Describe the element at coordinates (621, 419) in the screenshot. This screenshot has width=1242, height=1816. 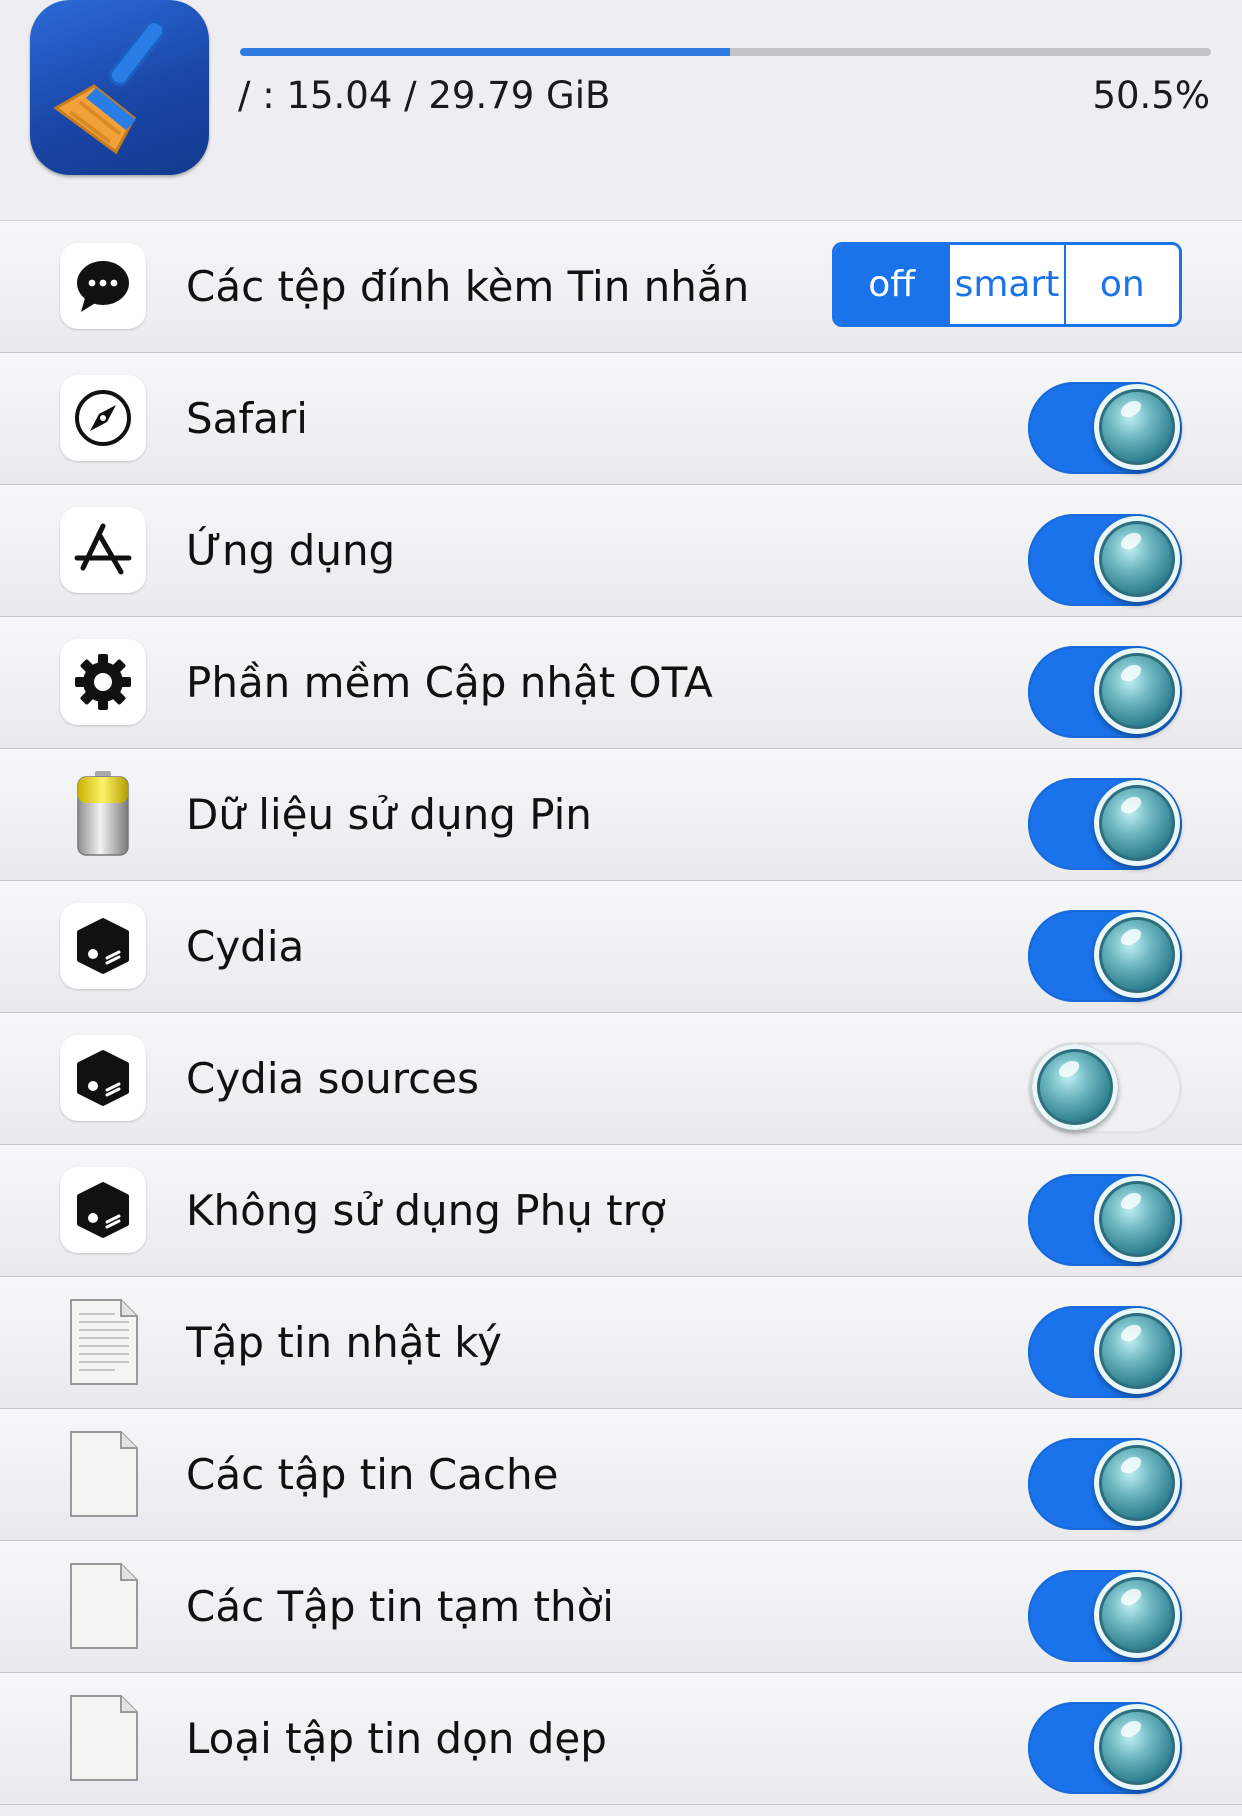
I see `list-item-safari: Safari` at that location.